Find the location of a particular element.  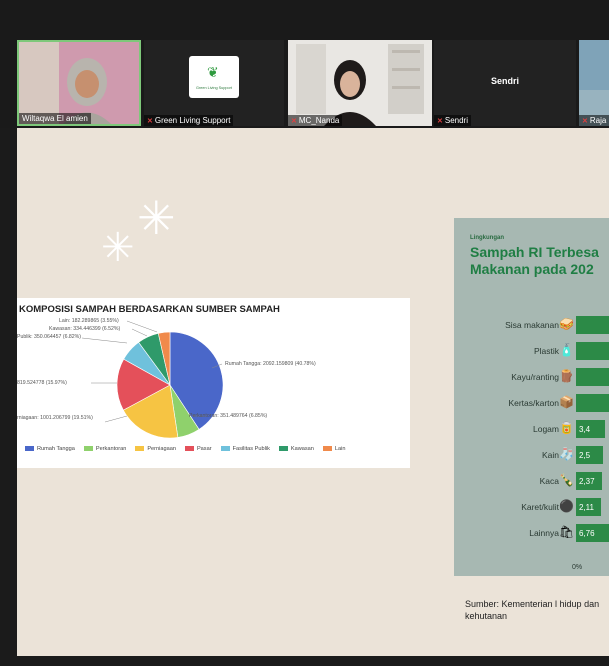

infographic-title-line1: Sampah RI Terbesa is located at coordinates (534, 252).